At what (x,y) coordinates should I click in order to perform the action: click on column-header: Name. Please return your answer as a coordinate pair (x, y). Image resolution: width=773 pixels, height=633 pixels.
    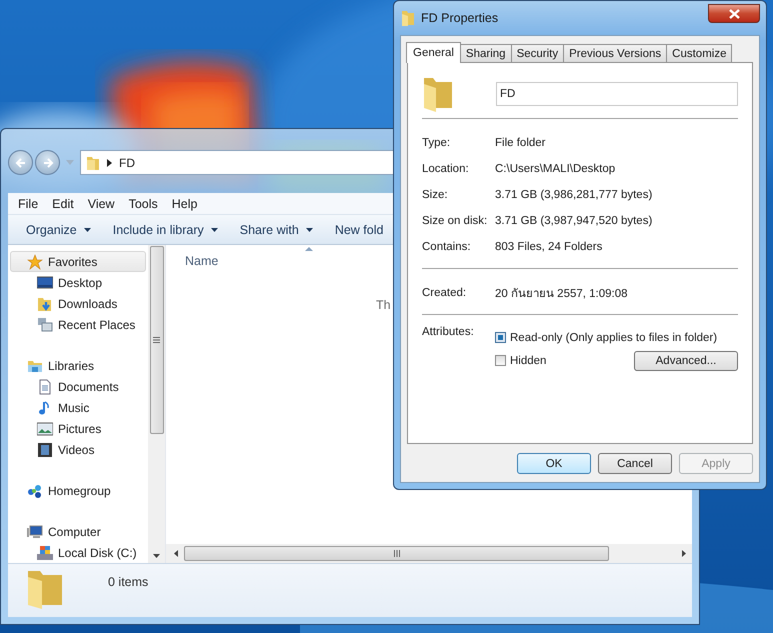
    Looking at the image, I should click on (201, 261).